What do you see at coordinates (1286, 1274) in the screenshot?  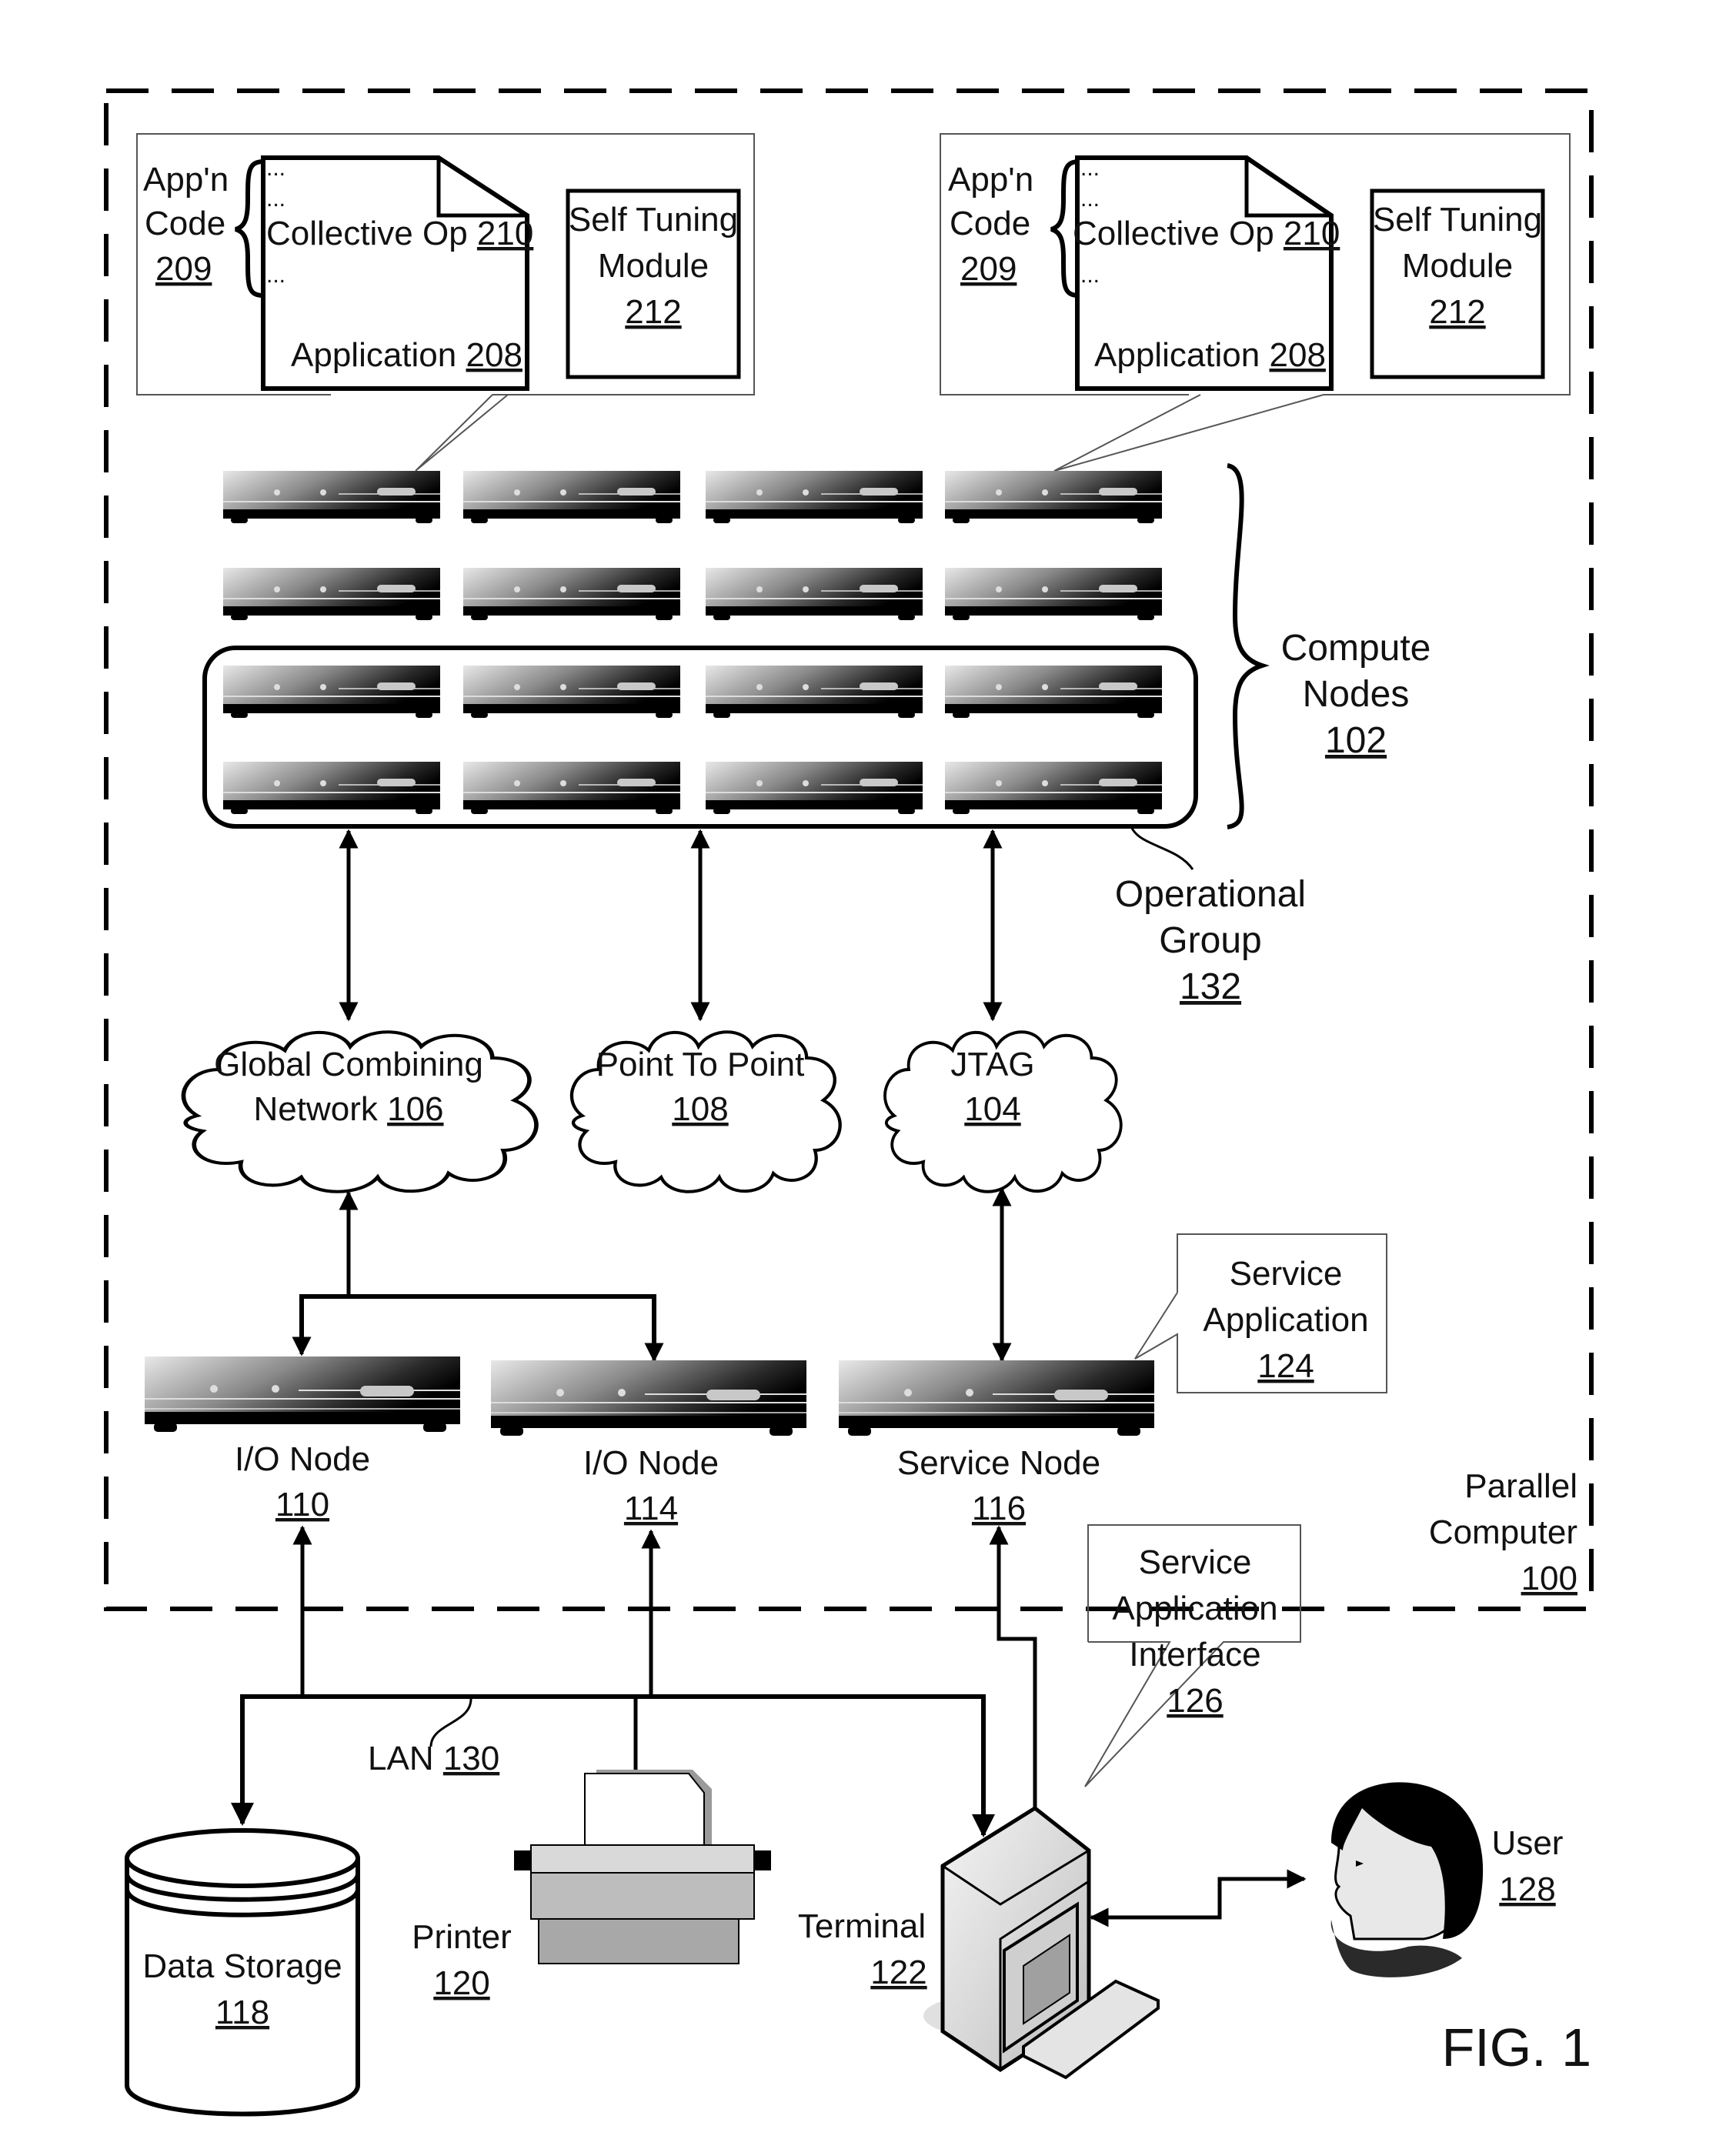 I see `service-application-label: Service` at bounding box center [1286, 1274].